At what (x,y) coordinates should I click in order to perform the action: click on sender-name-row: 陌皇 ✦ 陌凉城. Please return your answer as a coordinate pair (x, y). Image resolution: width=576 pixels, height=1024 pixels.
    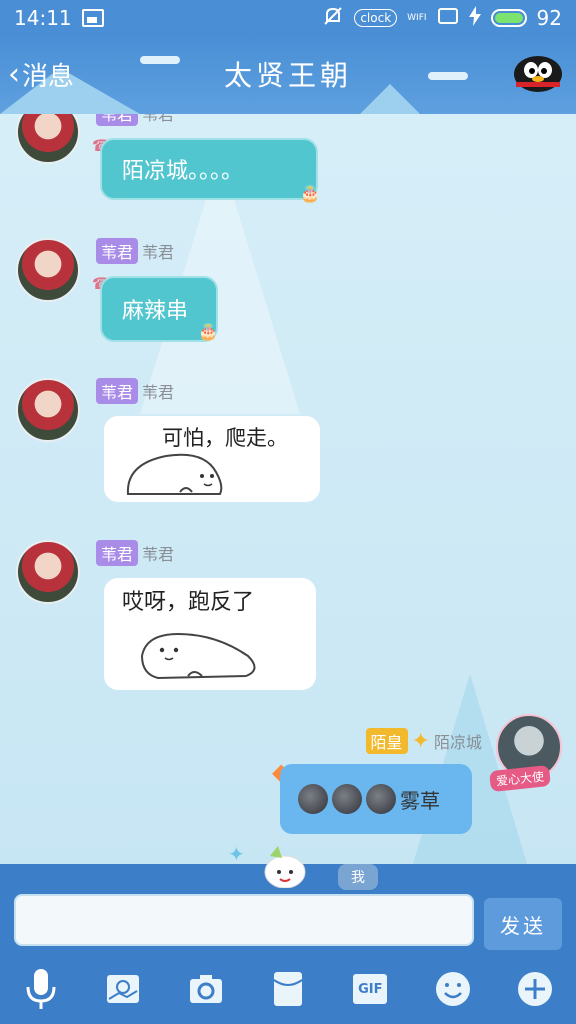
    Looking at the image, I should click on (408, 741).